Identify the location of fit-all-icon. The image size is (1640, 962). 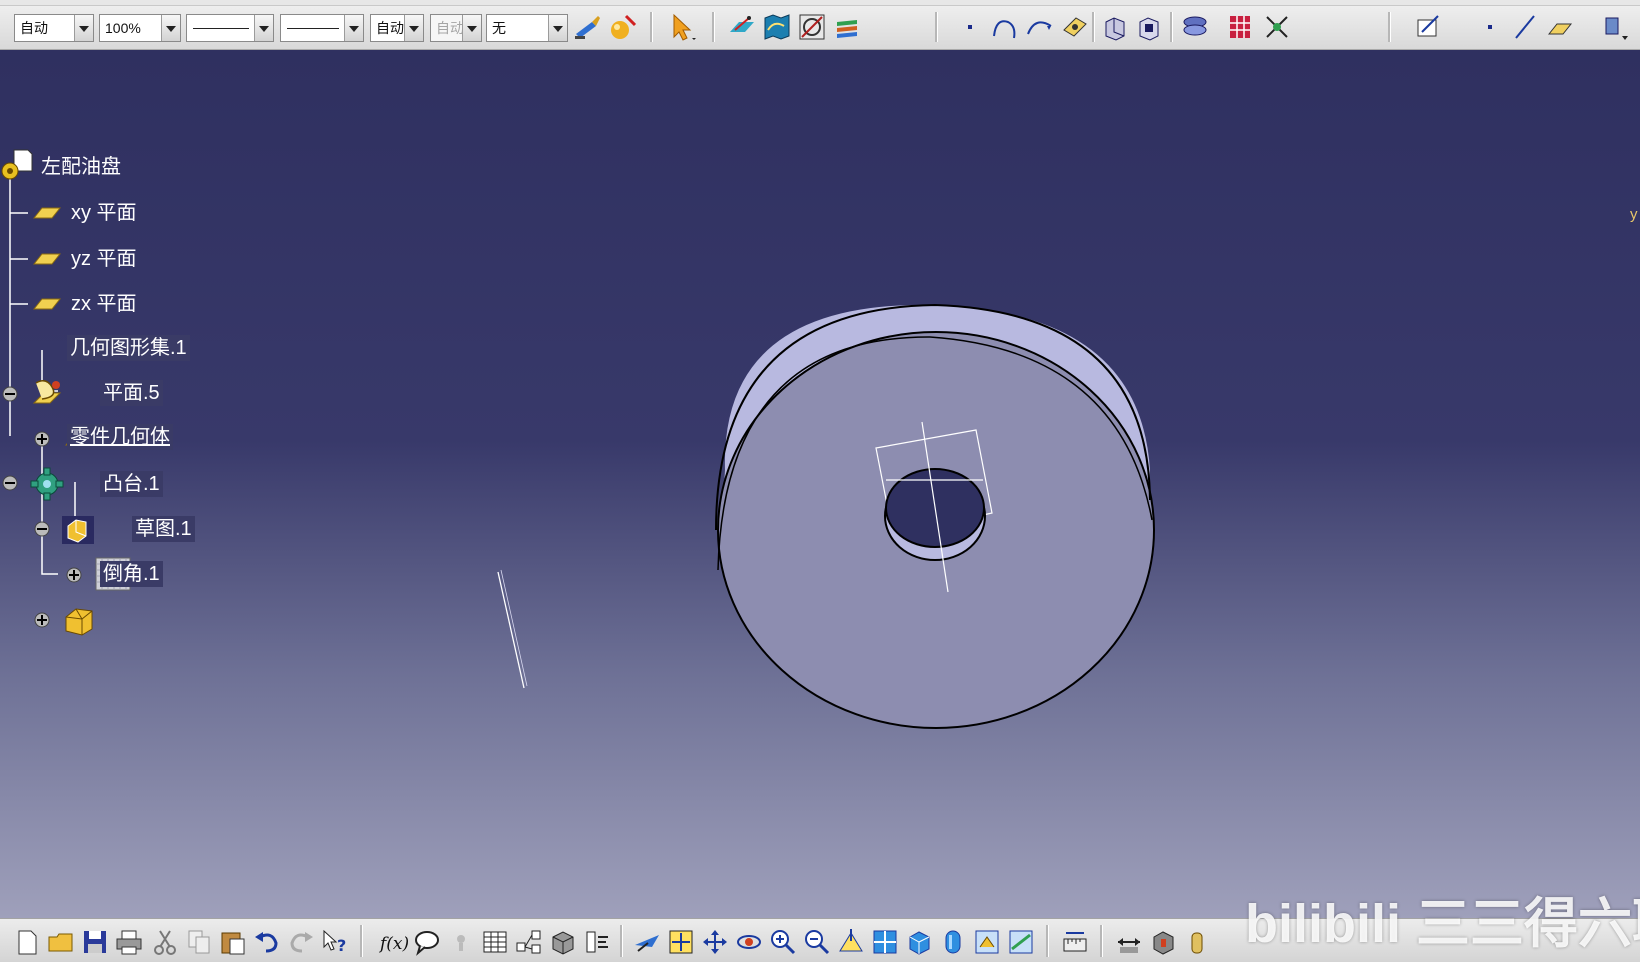
(681, 942).